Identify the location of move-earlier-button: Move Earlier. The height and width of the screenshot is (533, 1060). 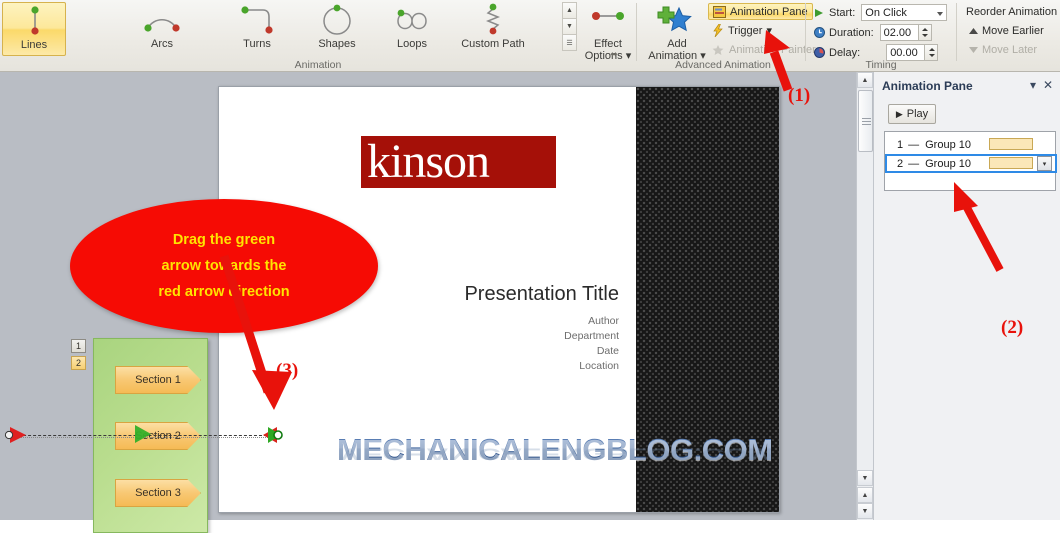
(1006, 31).